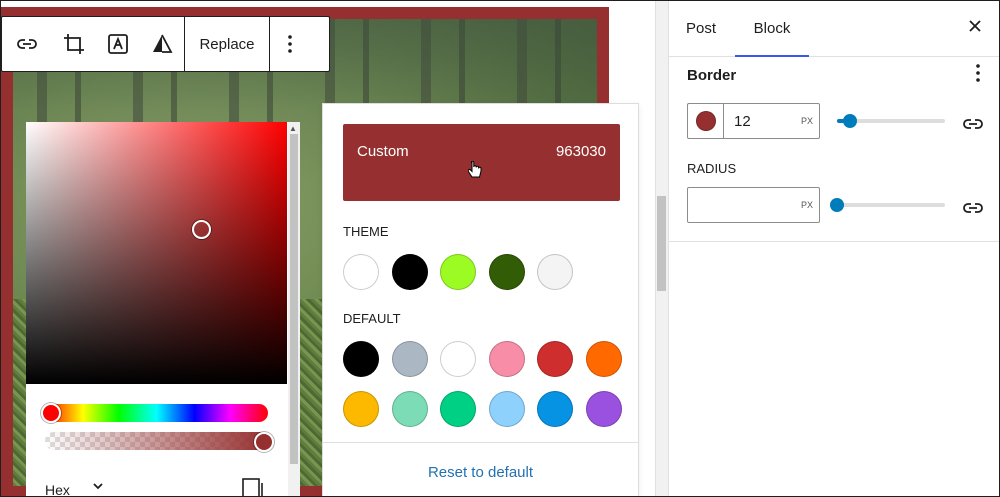  Describe the element at coordinates (264, 442) in the screenshot. I see `alpha-handle` at that location.